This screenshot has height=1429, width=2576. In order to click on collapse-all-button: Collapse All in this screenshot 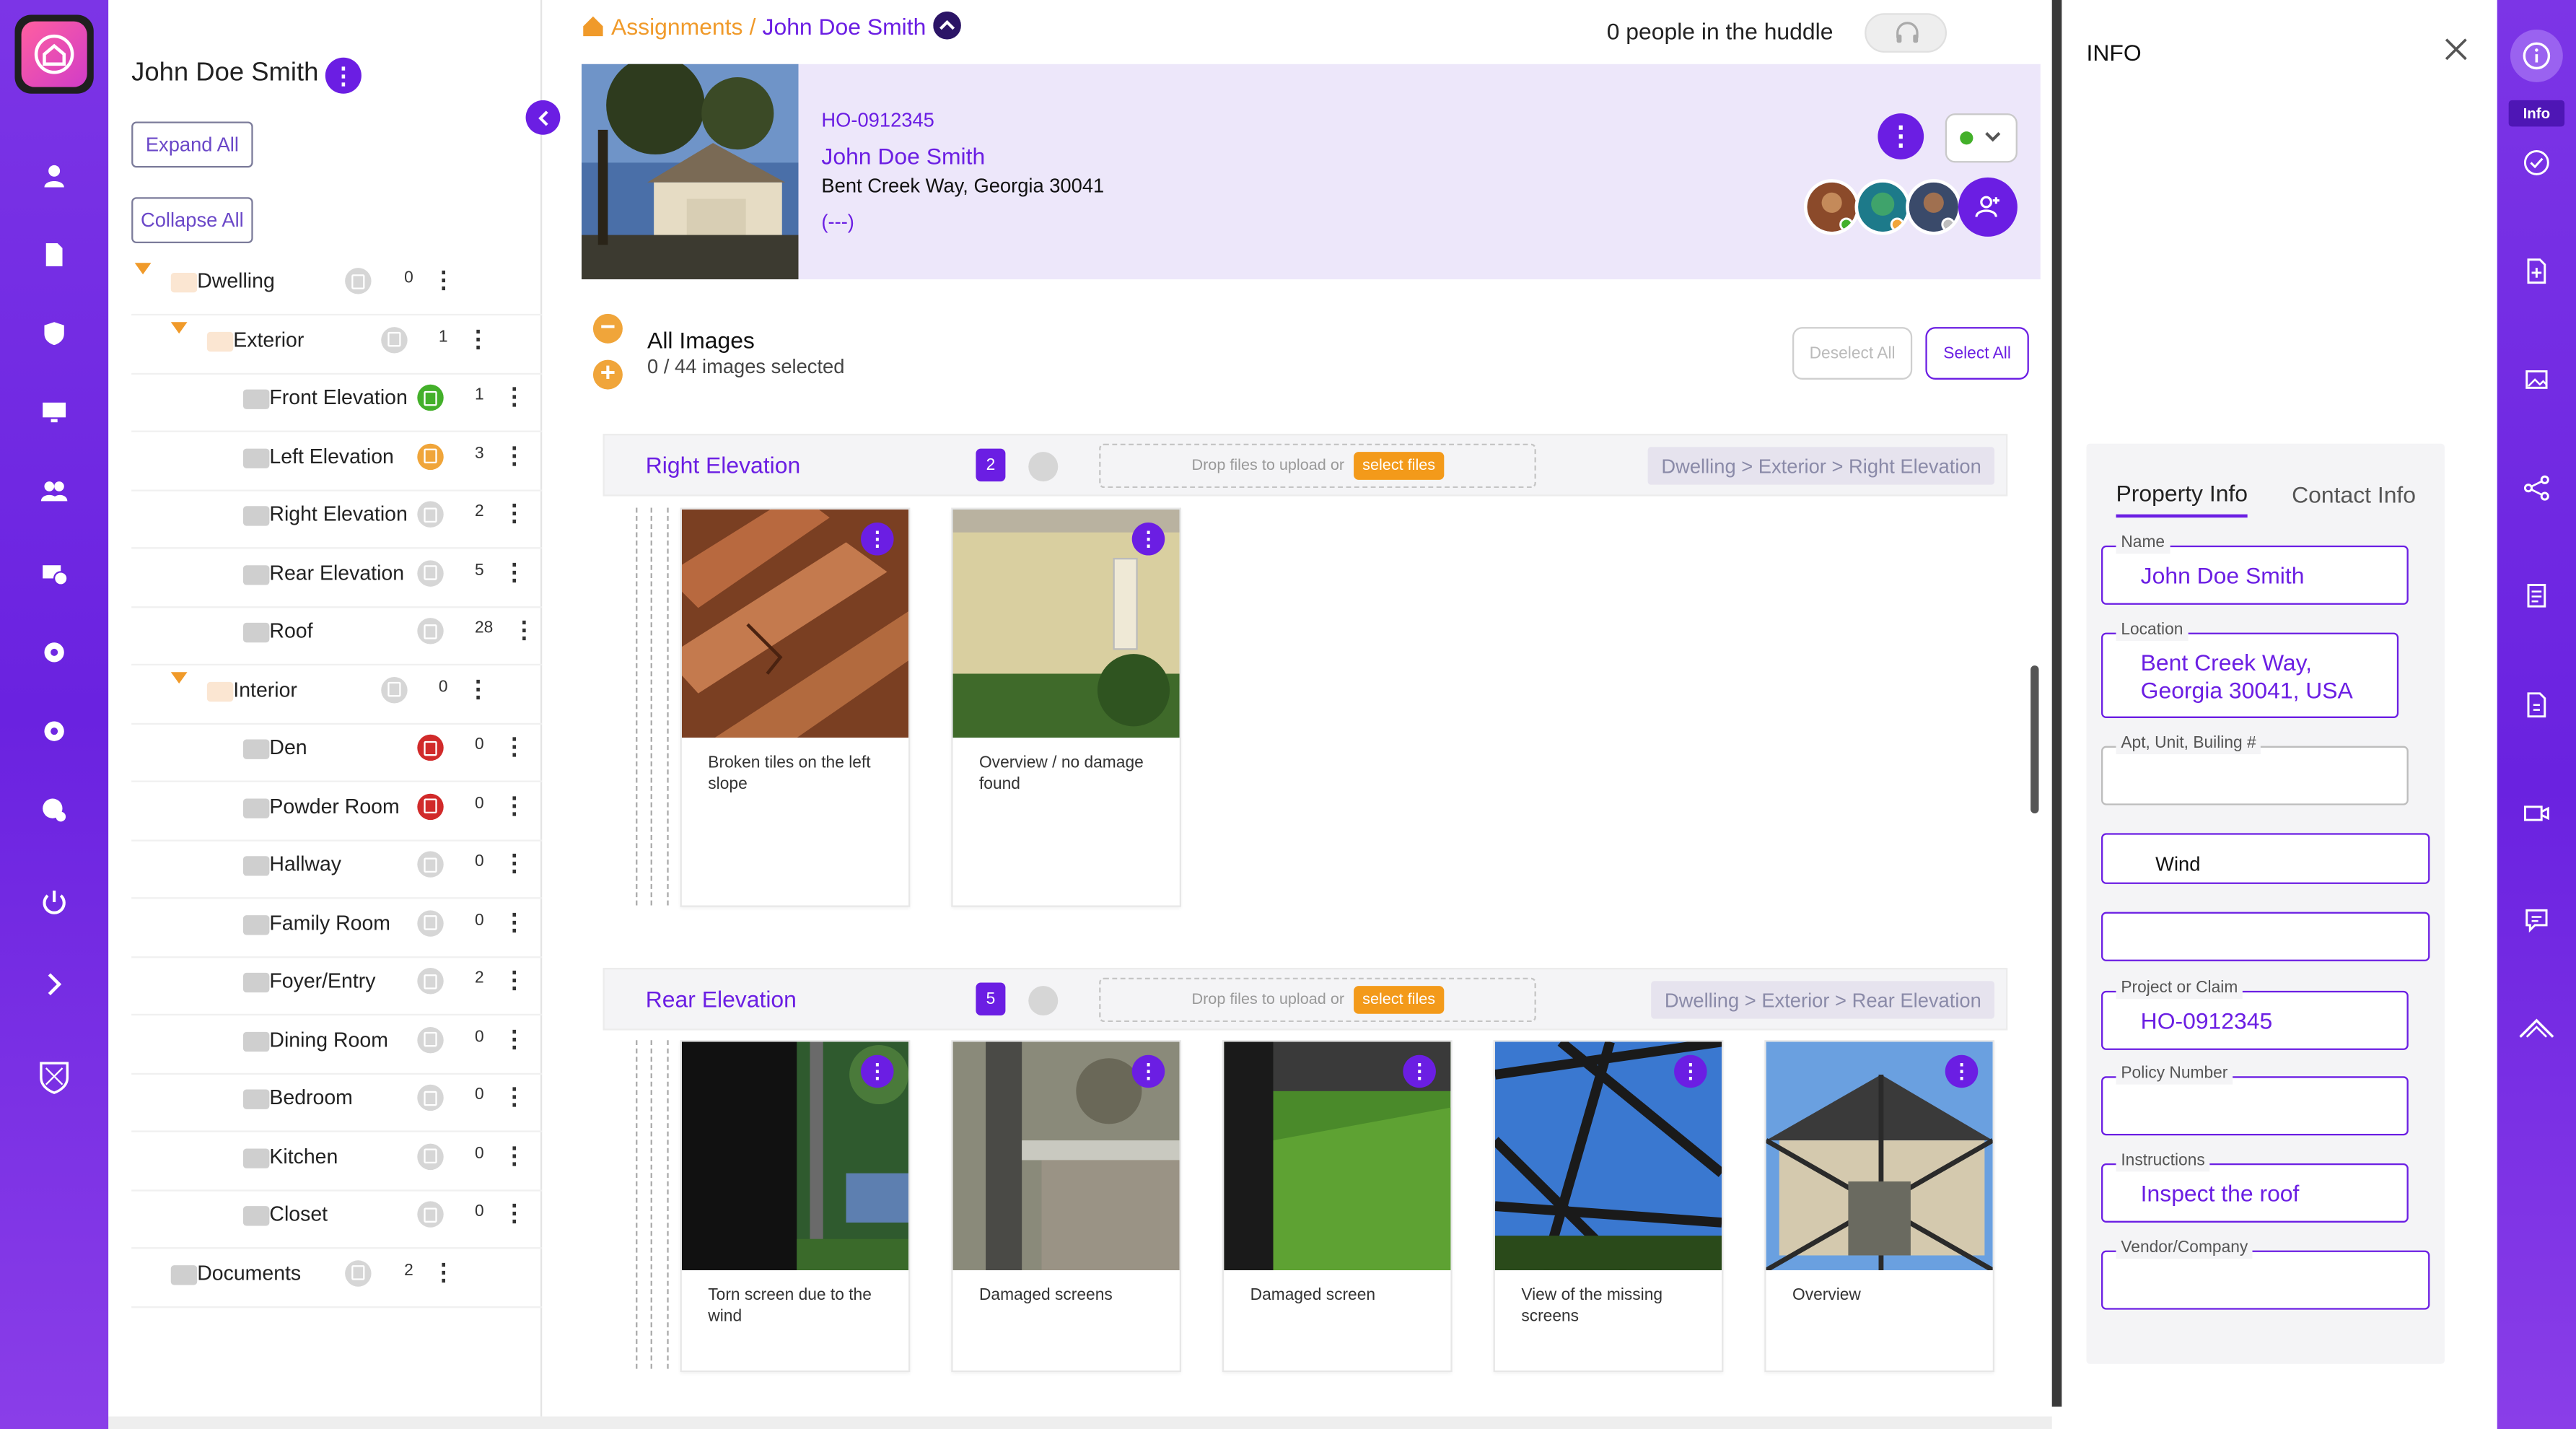, I will do `click(192, 220)`.